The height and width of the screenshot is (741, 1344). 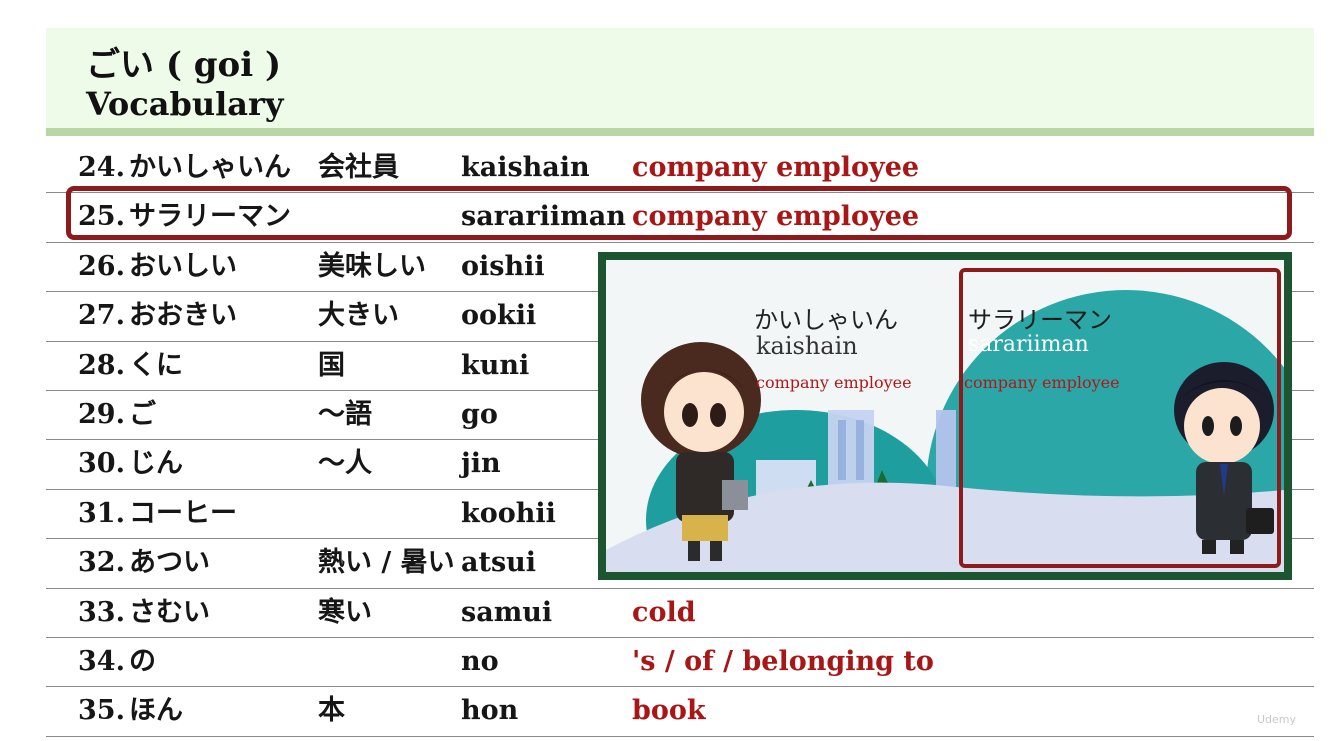 What do you see at coordinates (372, 266) in the screenshot?
I see `row-kanji: 美味しい` at bounding box center [372, 266].